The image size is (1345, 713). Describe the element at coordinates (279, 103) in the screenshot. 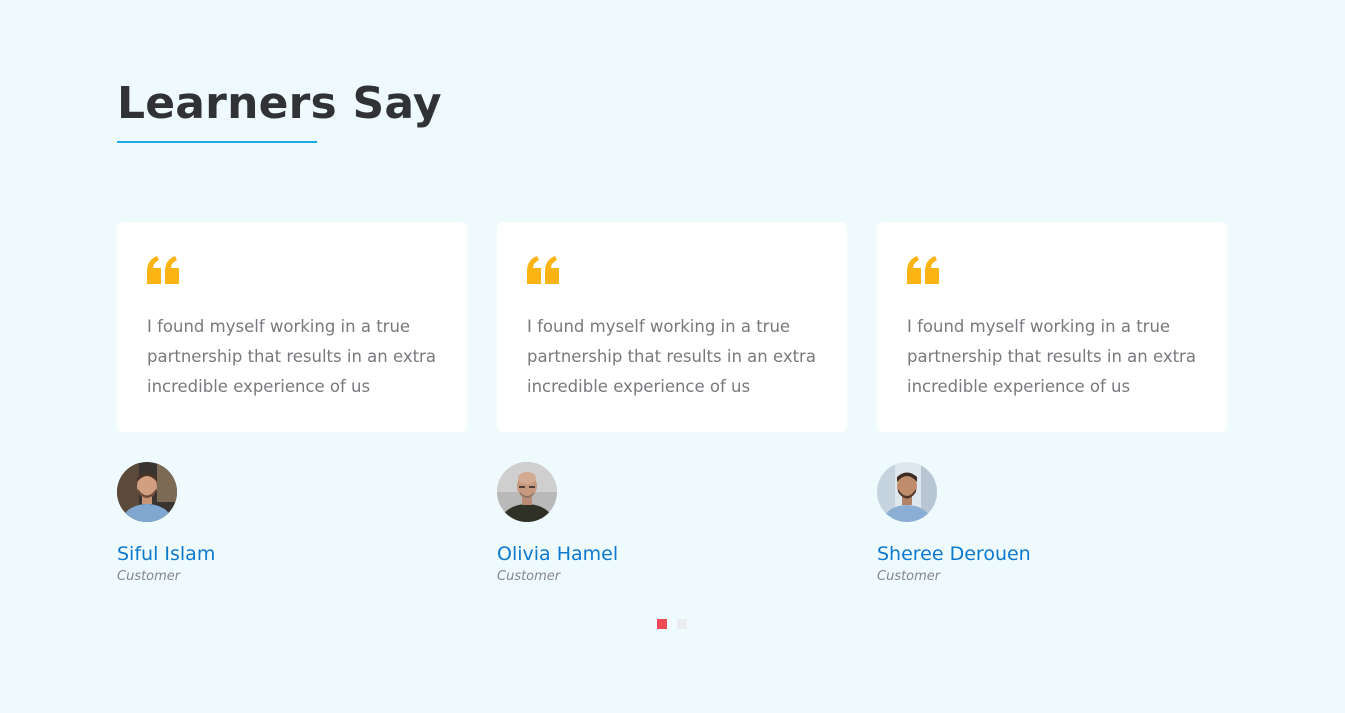

I see `section-title: Learners Say` at that location.